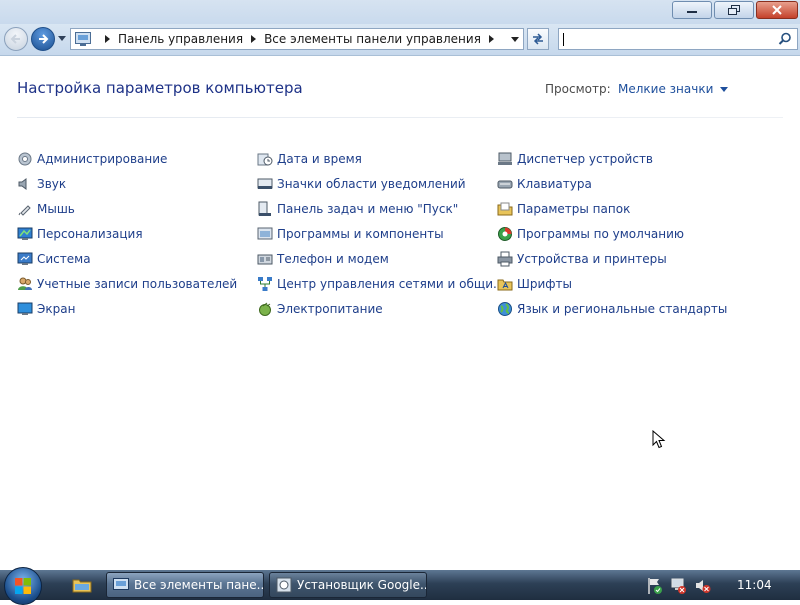 This screenshot has height=605, width=800. What do you see at coordinates (612, 183) in the screenshot?
I see `item-keyboard: Клавиатура` at bounding box center [612, 183].